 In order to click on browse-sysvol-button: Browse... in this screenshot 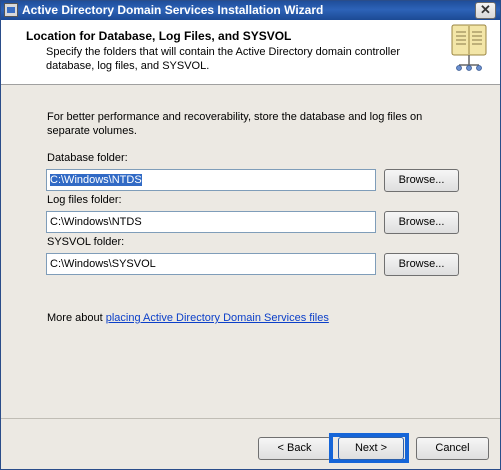, I will do `click(421, 264)`.